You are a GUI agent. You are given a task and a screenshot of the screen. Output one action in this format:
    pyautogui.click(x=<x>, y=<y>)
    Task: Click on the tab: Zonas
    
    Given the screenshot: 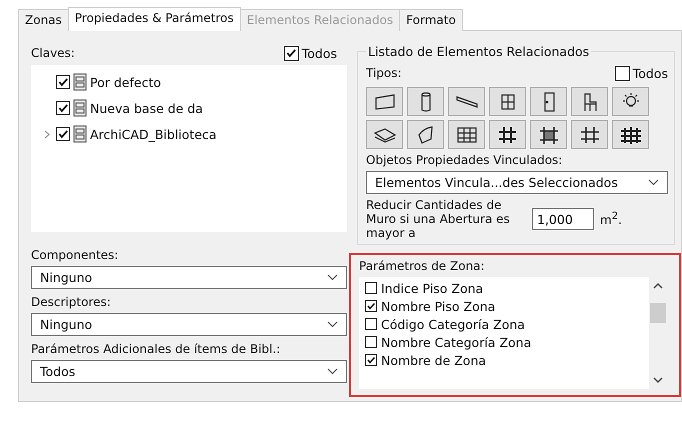 What is the action you would take?
    pyautogui.click(x=43, y=20)
    